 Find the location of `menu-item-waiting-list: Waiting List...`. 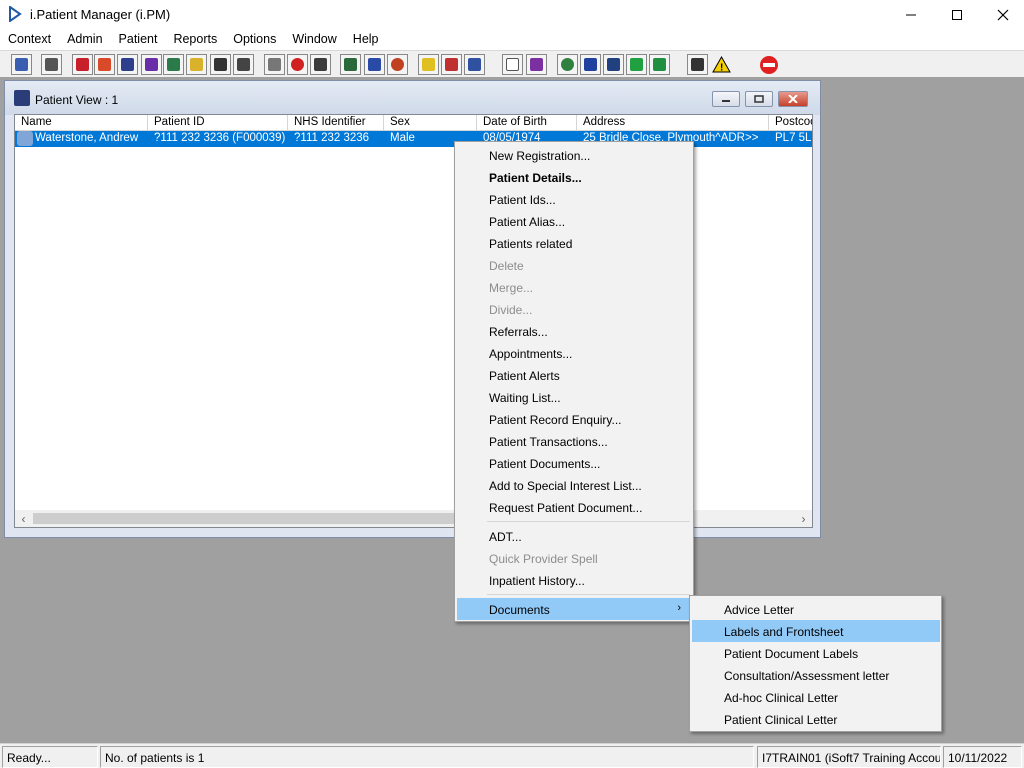

menu-item-waiting-list: Waiting List... is located at coordinates (574, 397).